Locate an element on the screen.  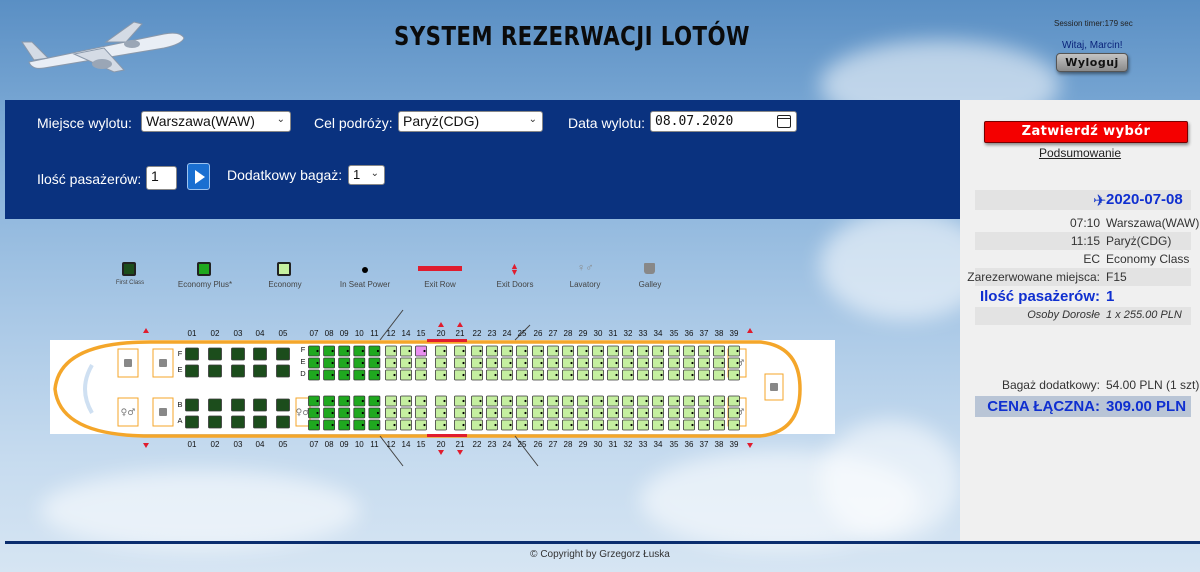
row-number: 21 is located at coordinates (460, 333).